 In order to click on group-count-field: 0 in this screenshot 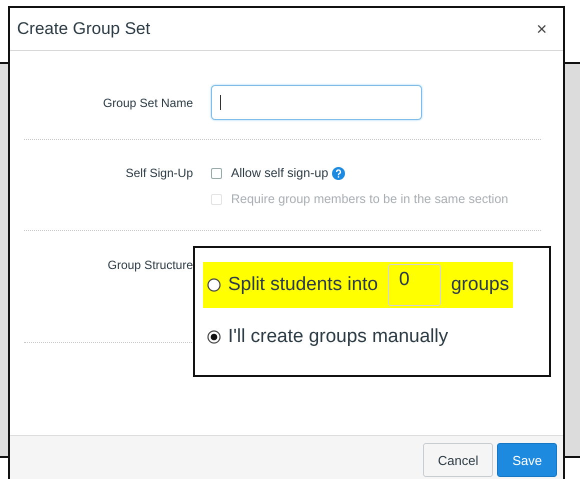, I will do `click(414, 285)`.